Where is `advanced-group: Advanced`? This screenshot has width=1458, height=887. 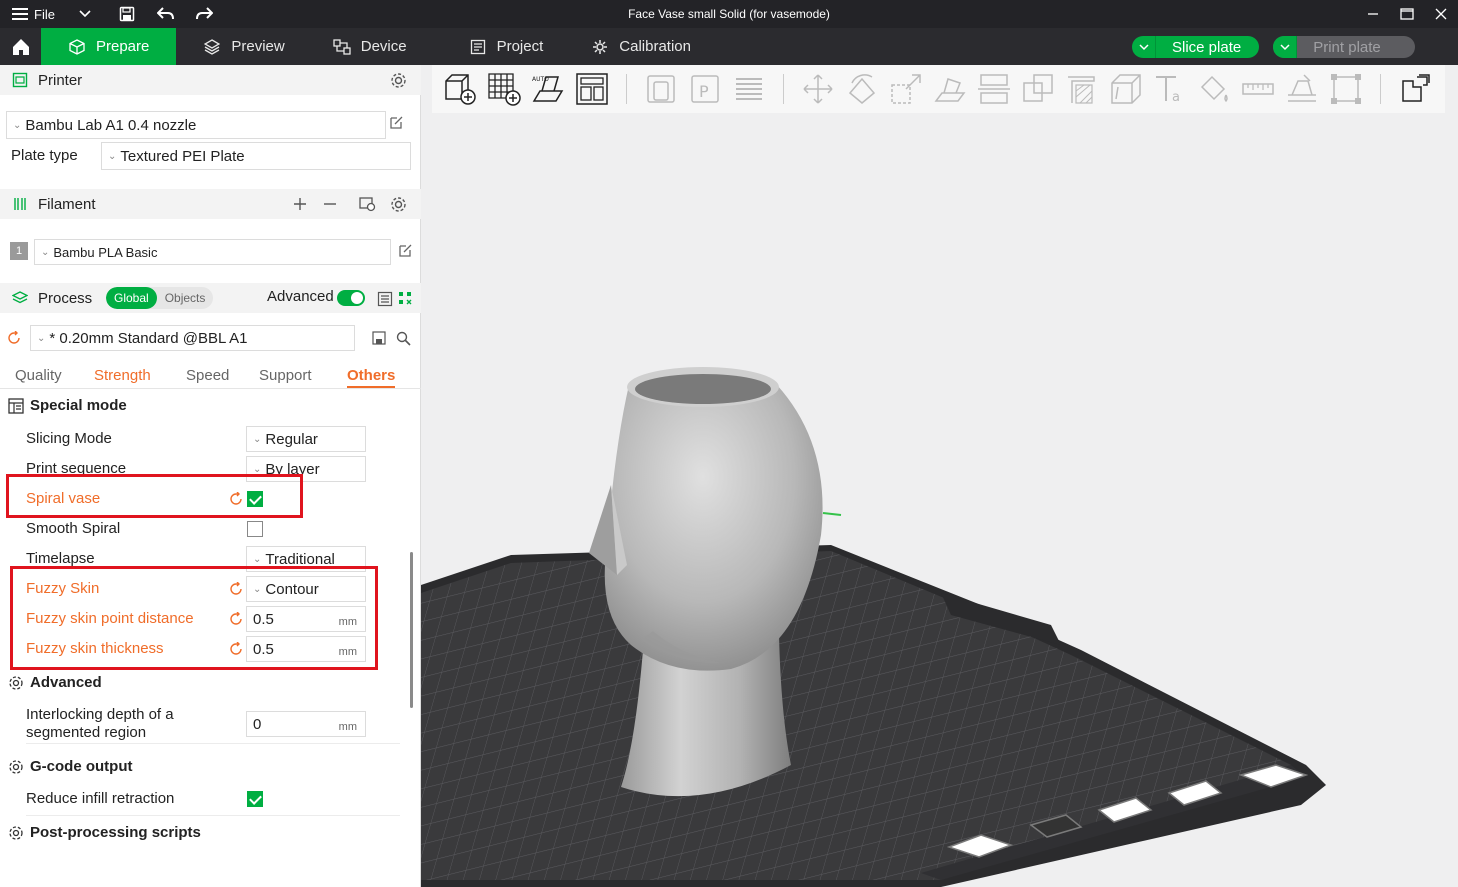 advanced-group: Advanced is located at coordinates (55, 682).